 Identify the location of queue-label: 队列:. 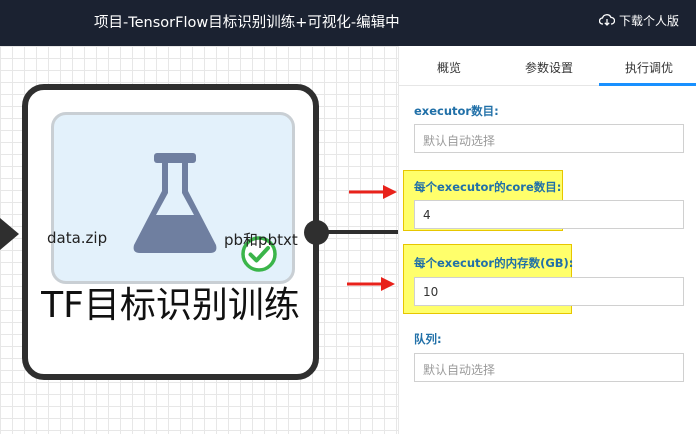
(428, 339).